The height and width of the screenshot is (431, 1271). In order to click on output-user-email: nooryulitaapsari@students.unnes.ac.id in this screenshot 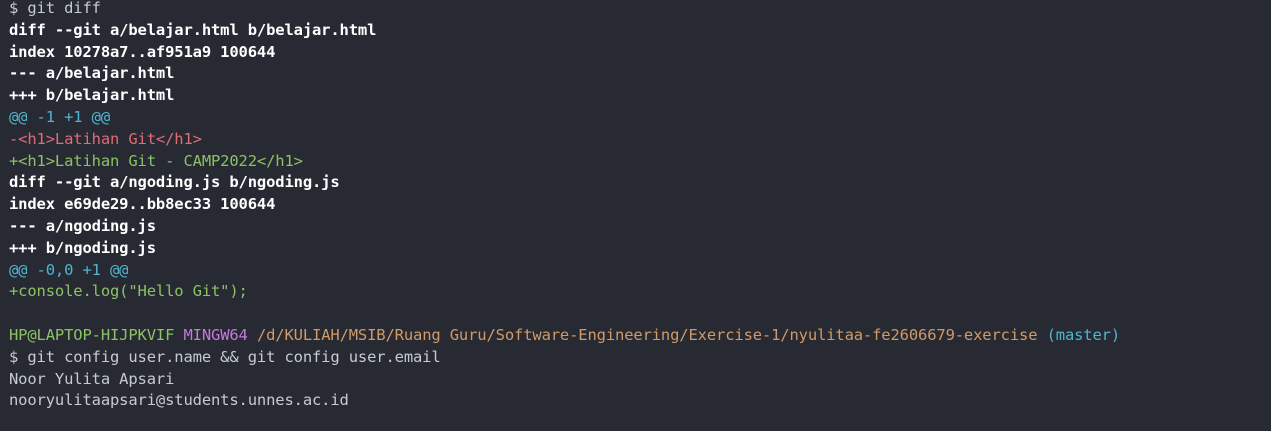, I will do `click(179, 400)`.